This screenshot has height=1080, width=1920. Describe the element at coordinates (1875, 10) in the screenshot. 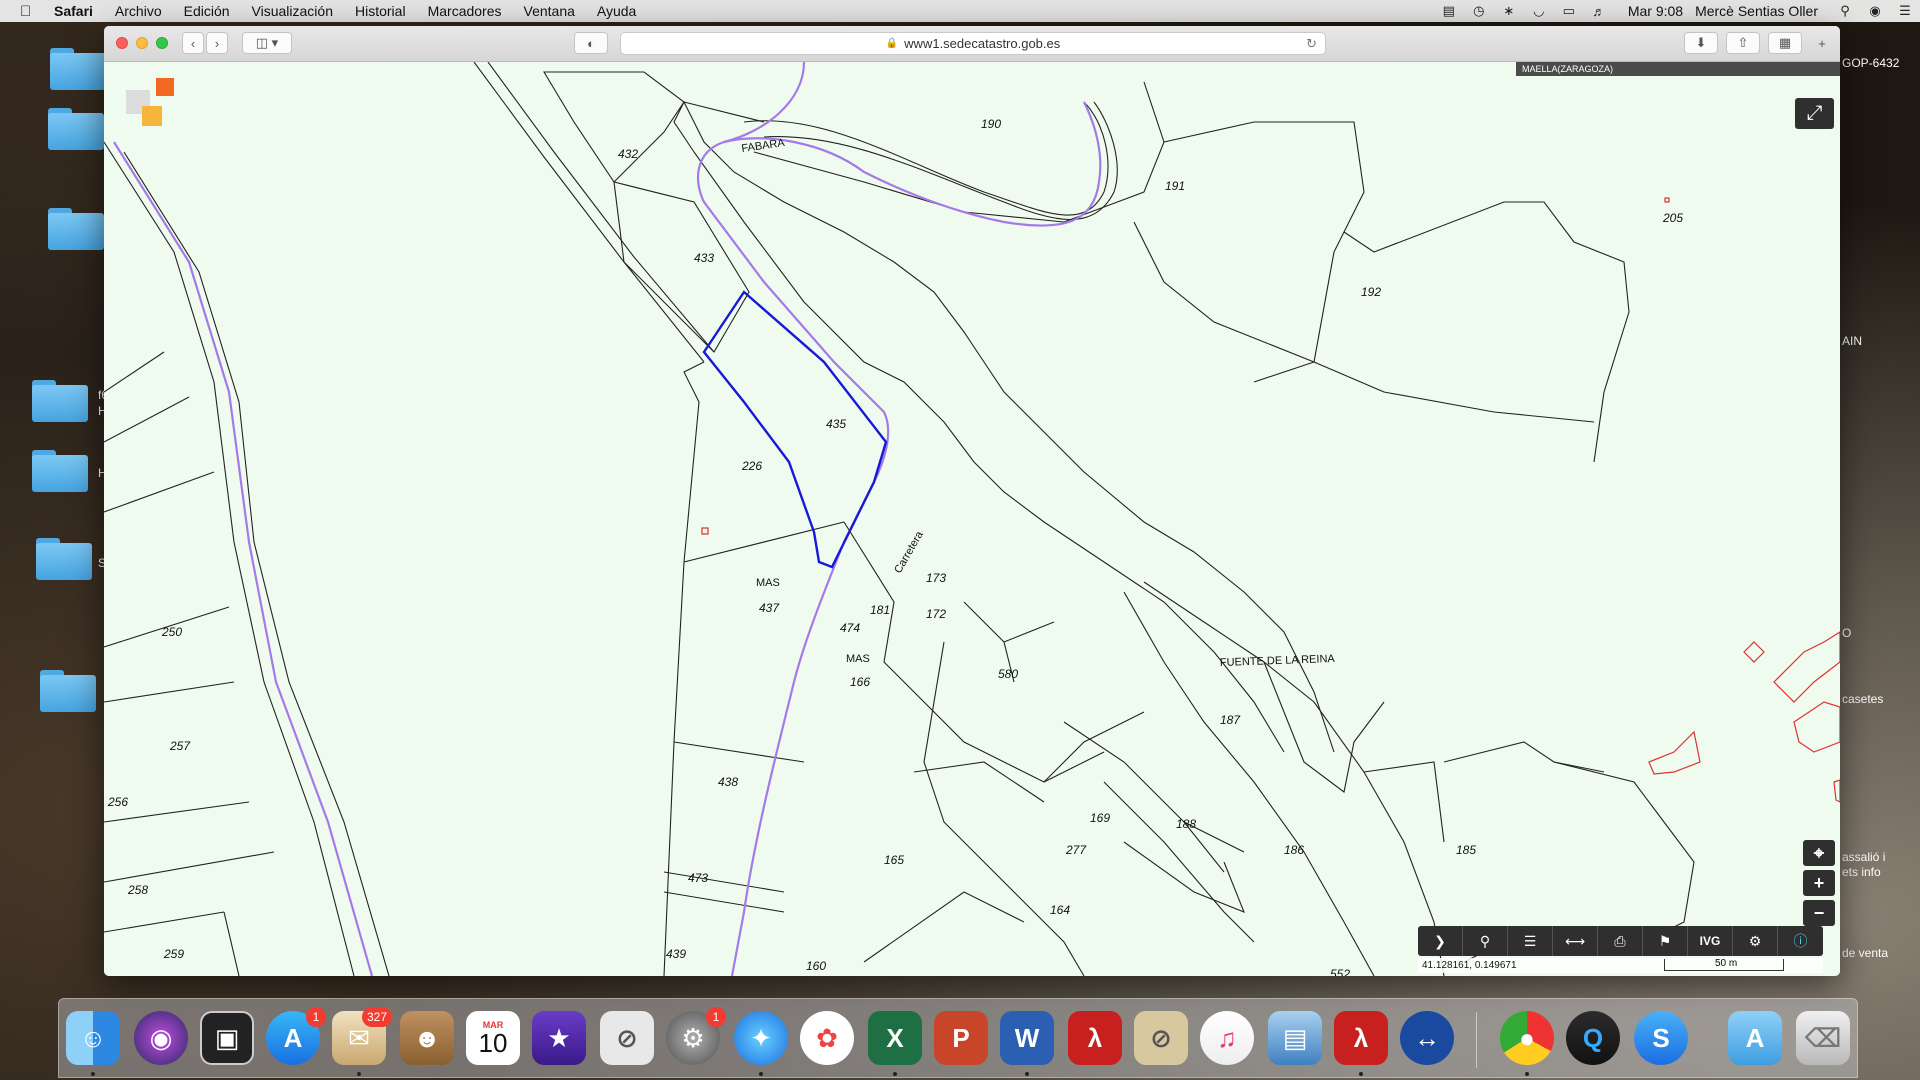

I see `siri-icon: ◉` at that location.